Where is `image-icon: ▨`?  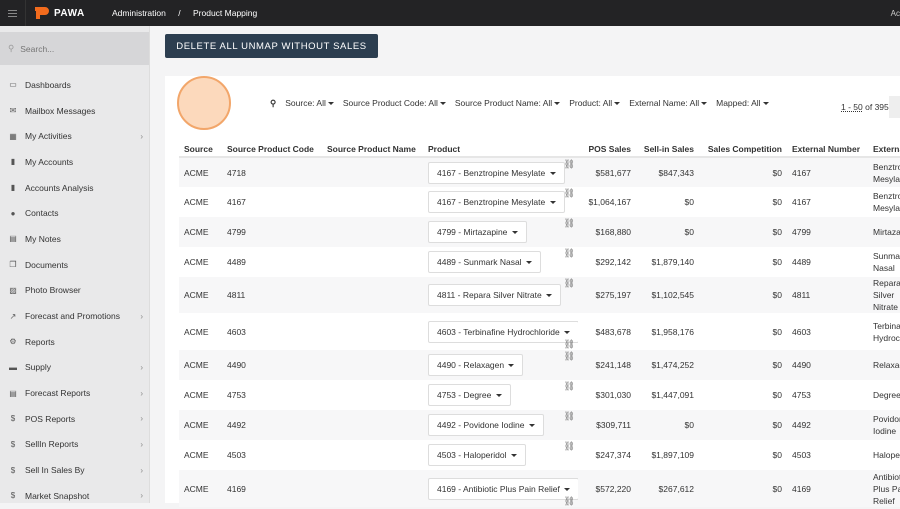 image-icon: ▨ is located at coordinates (13, 290).